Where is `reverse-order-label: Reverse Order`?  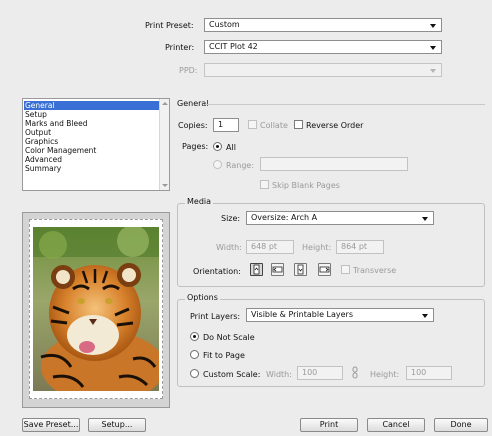 reverse-order-label: Reverse Order is located at coordinates (335, 125).